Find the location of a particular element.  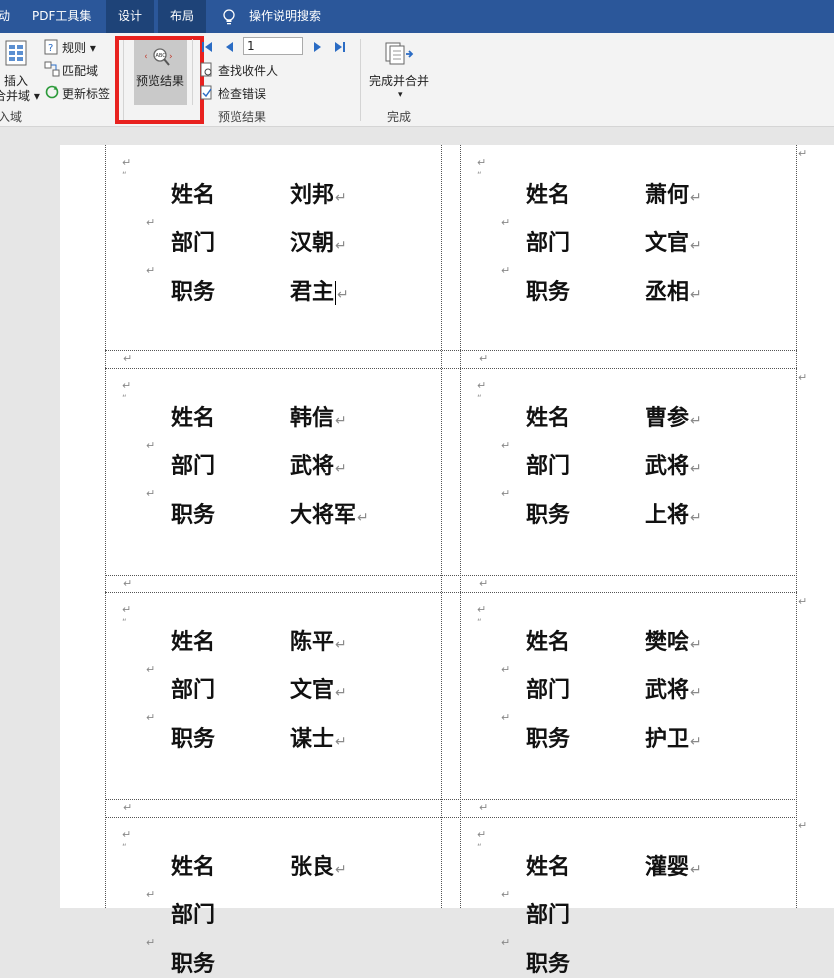

highlight-box is located at coordinates (159, 80).